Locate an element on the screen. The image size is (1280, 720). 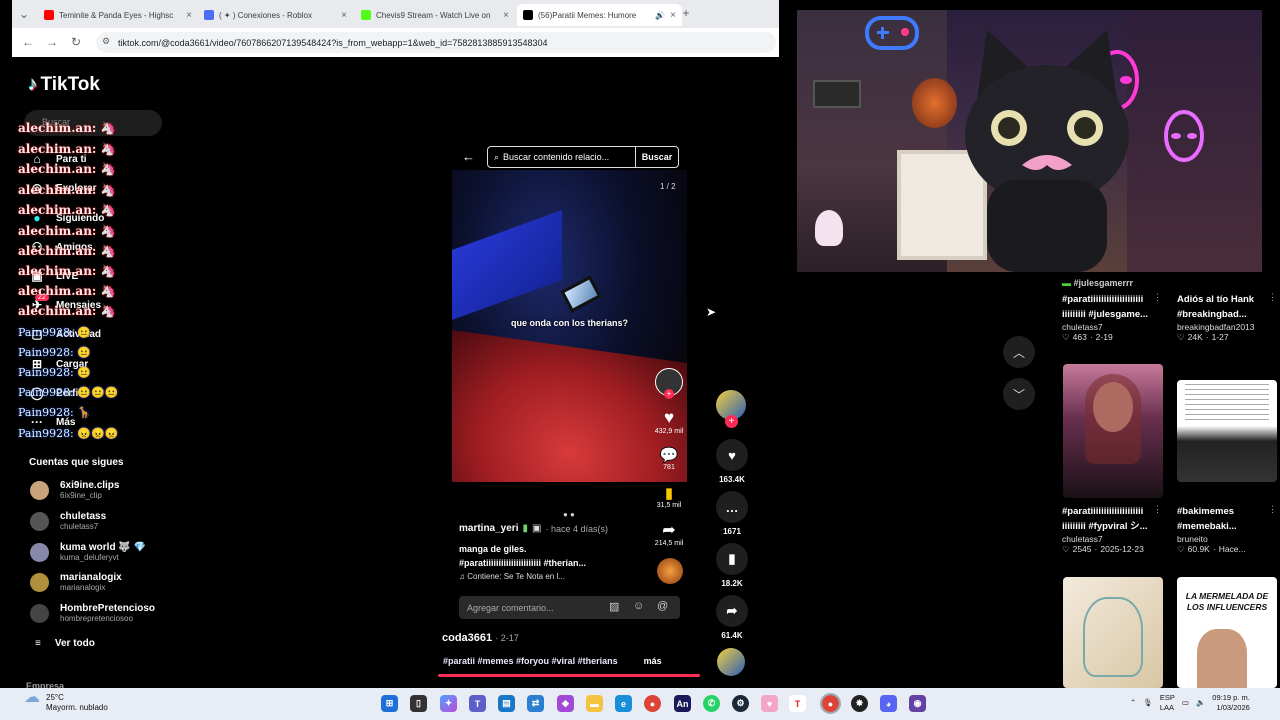
progress-bar is located at coordinates (569, 675).